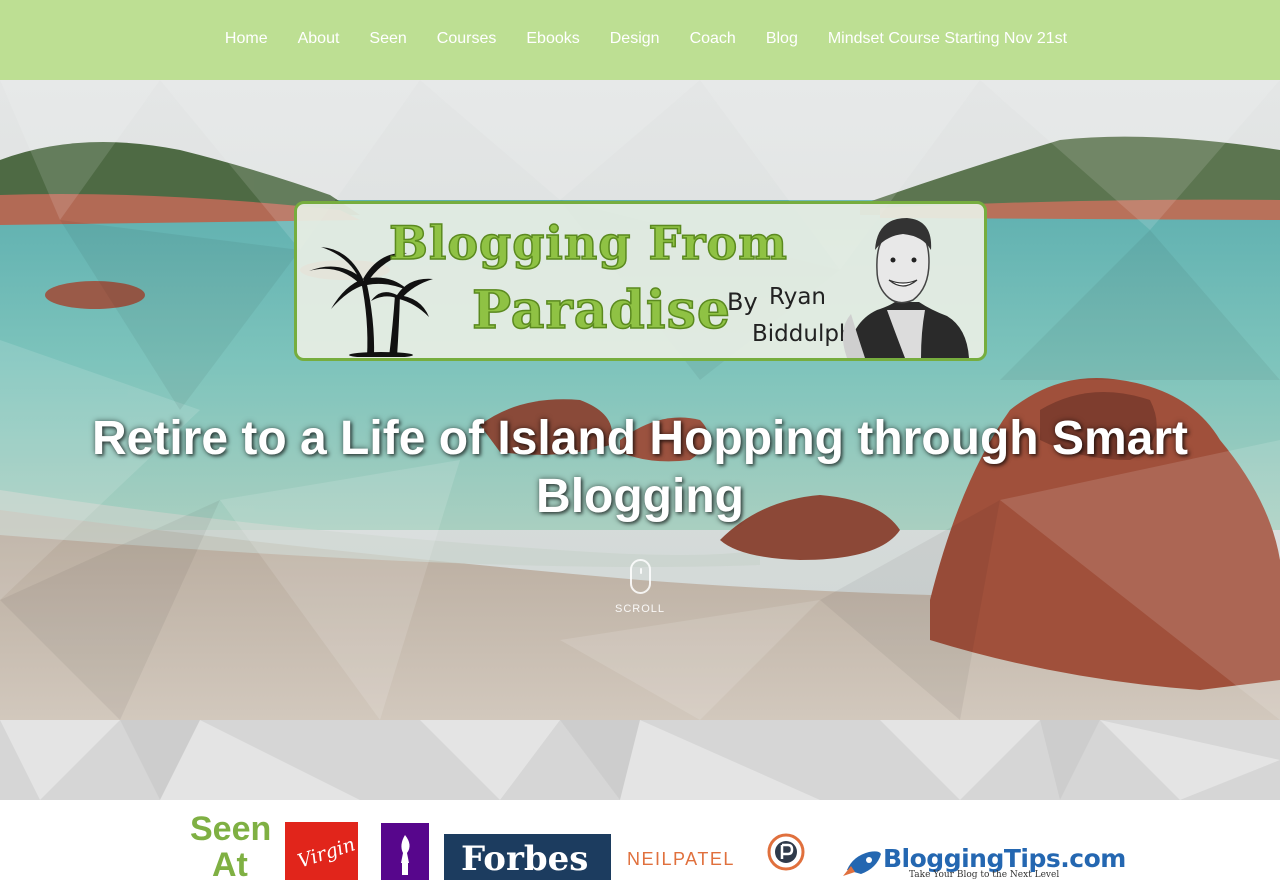 The height and width of the screenshot is (880, 1280). Describe the element at coordinates (798, 297) in the screenshot. I see `logo-author-first-name: Ryan` at that location.